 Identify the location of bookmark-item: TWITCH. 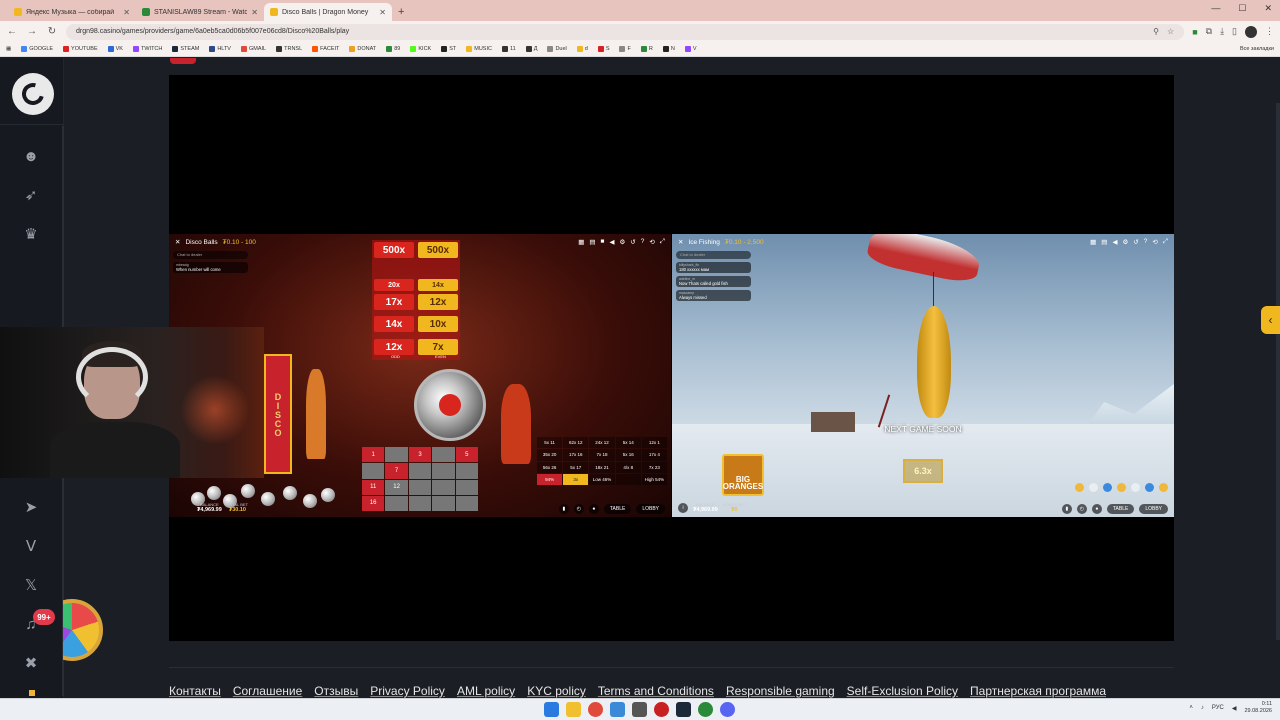
(147, 49).